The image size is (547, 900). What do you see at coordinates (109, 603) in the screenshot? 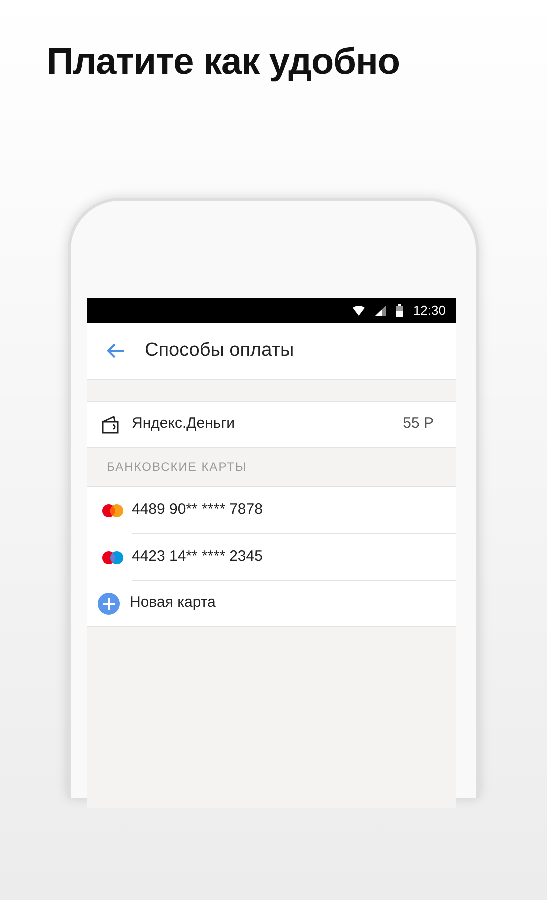
I see `plus-icon` at bounding box center [109, 603].